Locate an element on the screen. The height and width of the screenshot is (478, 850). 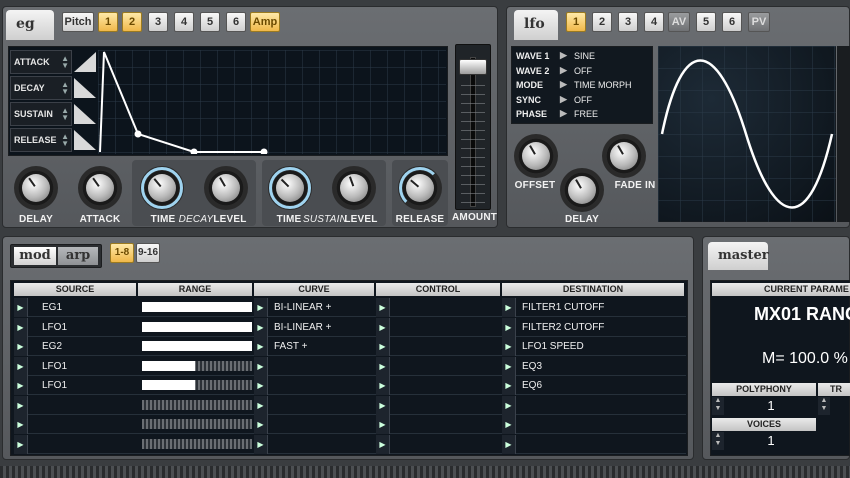
lfo-button-pv: PV is located at coordinates (759, 22).